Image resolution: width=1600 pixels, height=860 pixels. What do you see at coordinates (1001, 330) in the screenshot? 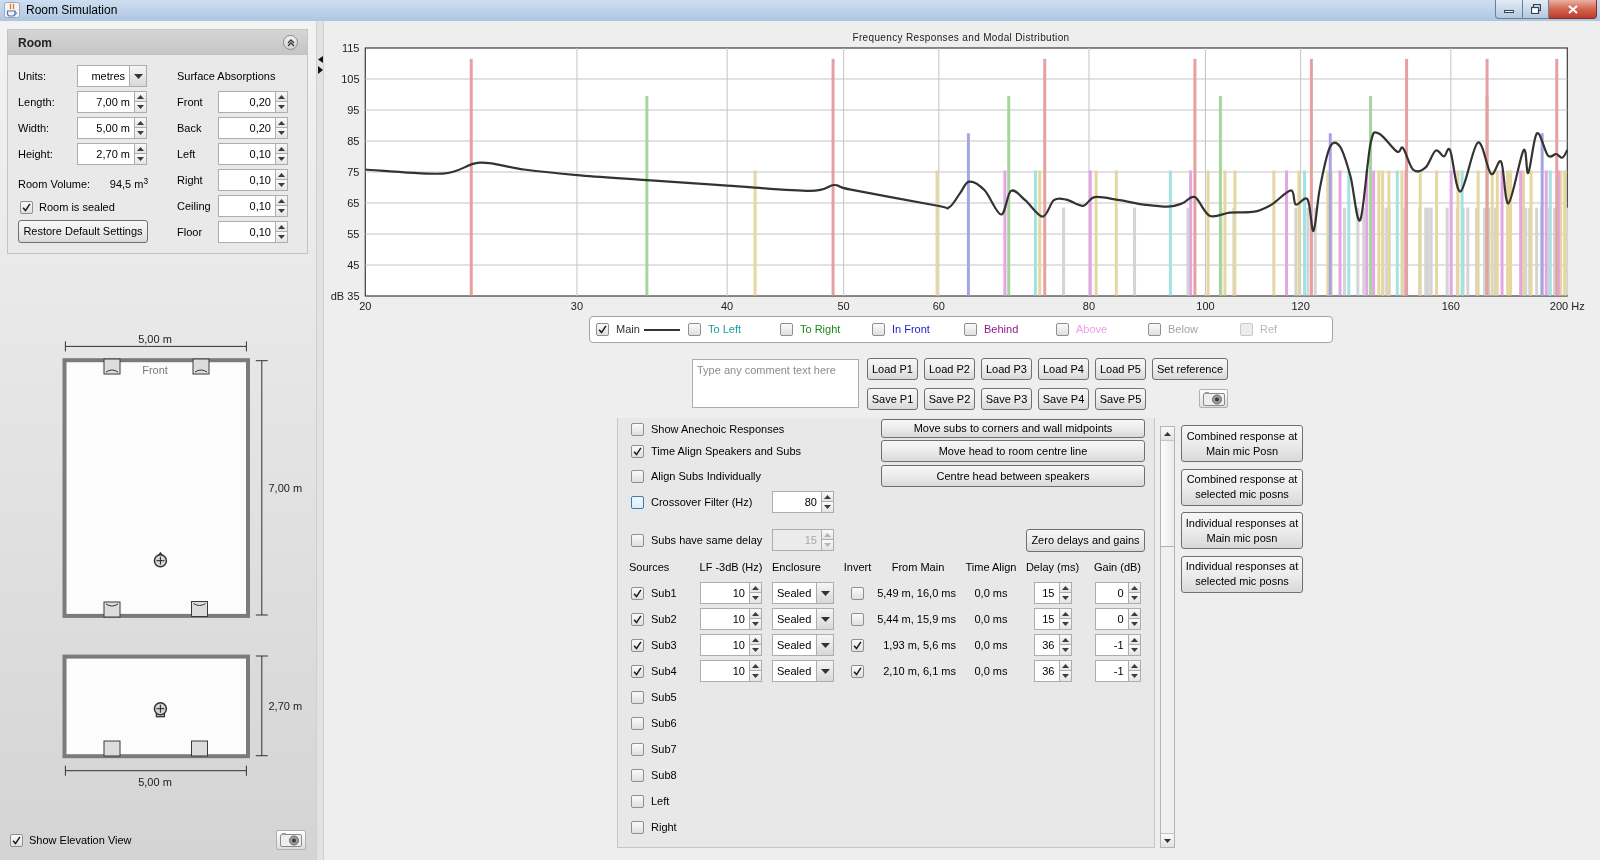
I see `legend-label: Behind` at bounding box center [1001, 330].